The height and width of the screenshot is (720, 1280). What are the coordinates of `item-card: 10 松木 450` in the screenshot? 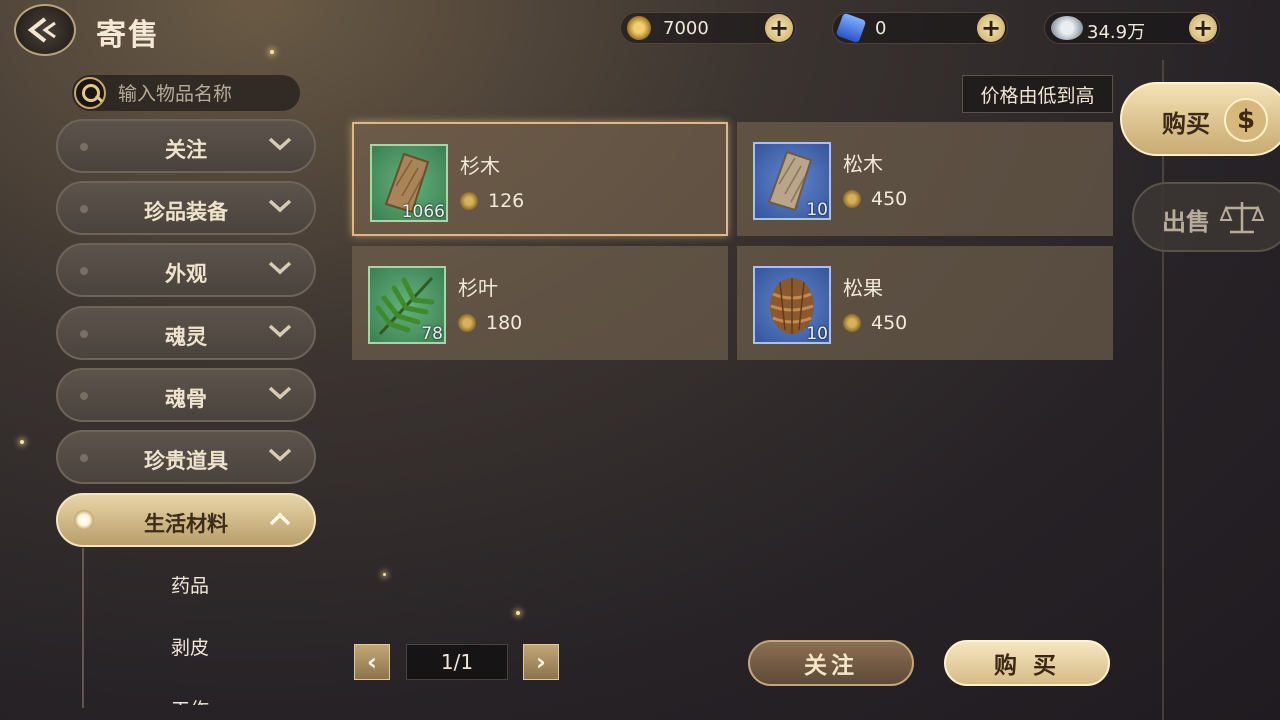 It's located at (925, 179).